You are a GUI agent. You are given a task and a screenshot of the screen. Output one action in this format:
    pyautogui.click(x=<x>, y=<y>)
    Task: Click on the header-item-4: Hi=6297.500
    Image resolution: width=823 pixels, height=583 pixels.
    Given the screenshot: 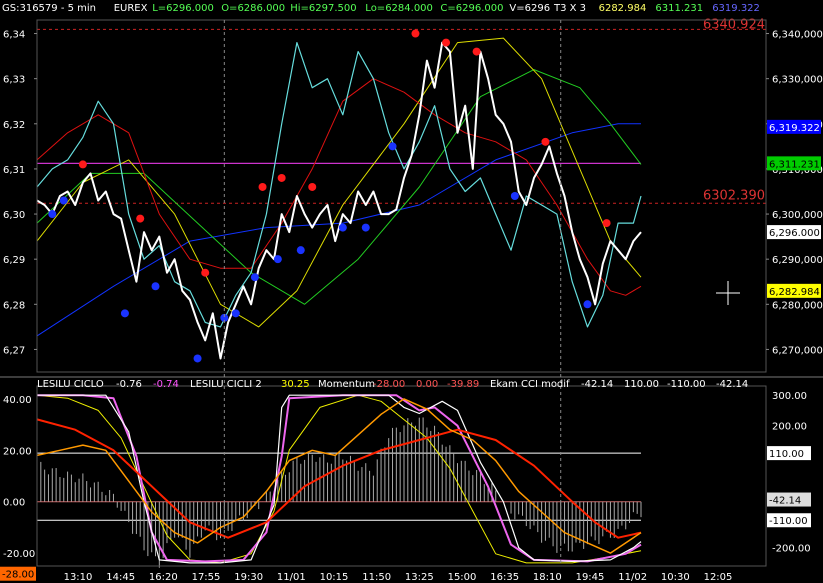 What is the action you would take?
    pyautogui.click(x=323, y=8)
    